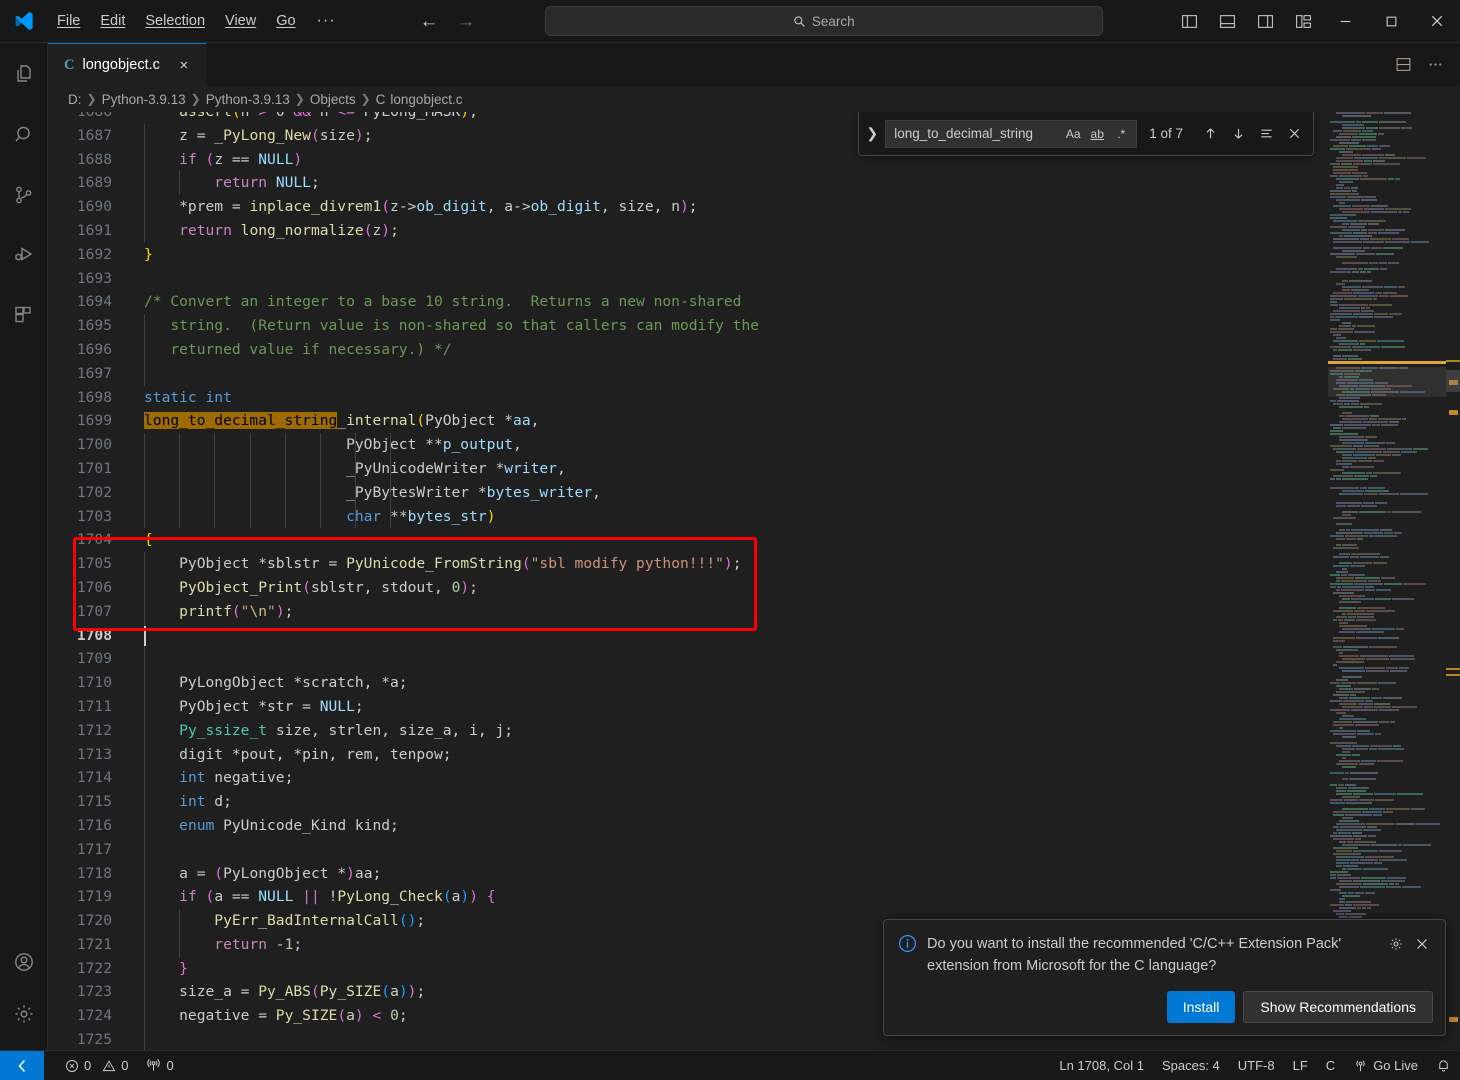 The width and height of the screenshot is (1460, 1080). Describe the element at coordinates (1443, 1065) in the screenshot. I see `status-notifications-bell` at that location.